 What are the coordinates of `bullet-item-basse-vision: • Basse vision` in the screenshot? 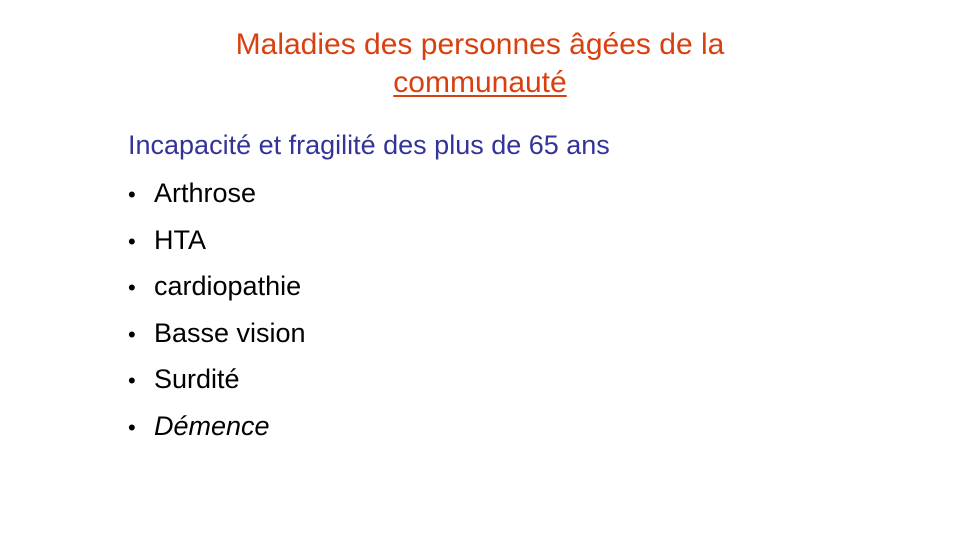 It's located at (217, 339).